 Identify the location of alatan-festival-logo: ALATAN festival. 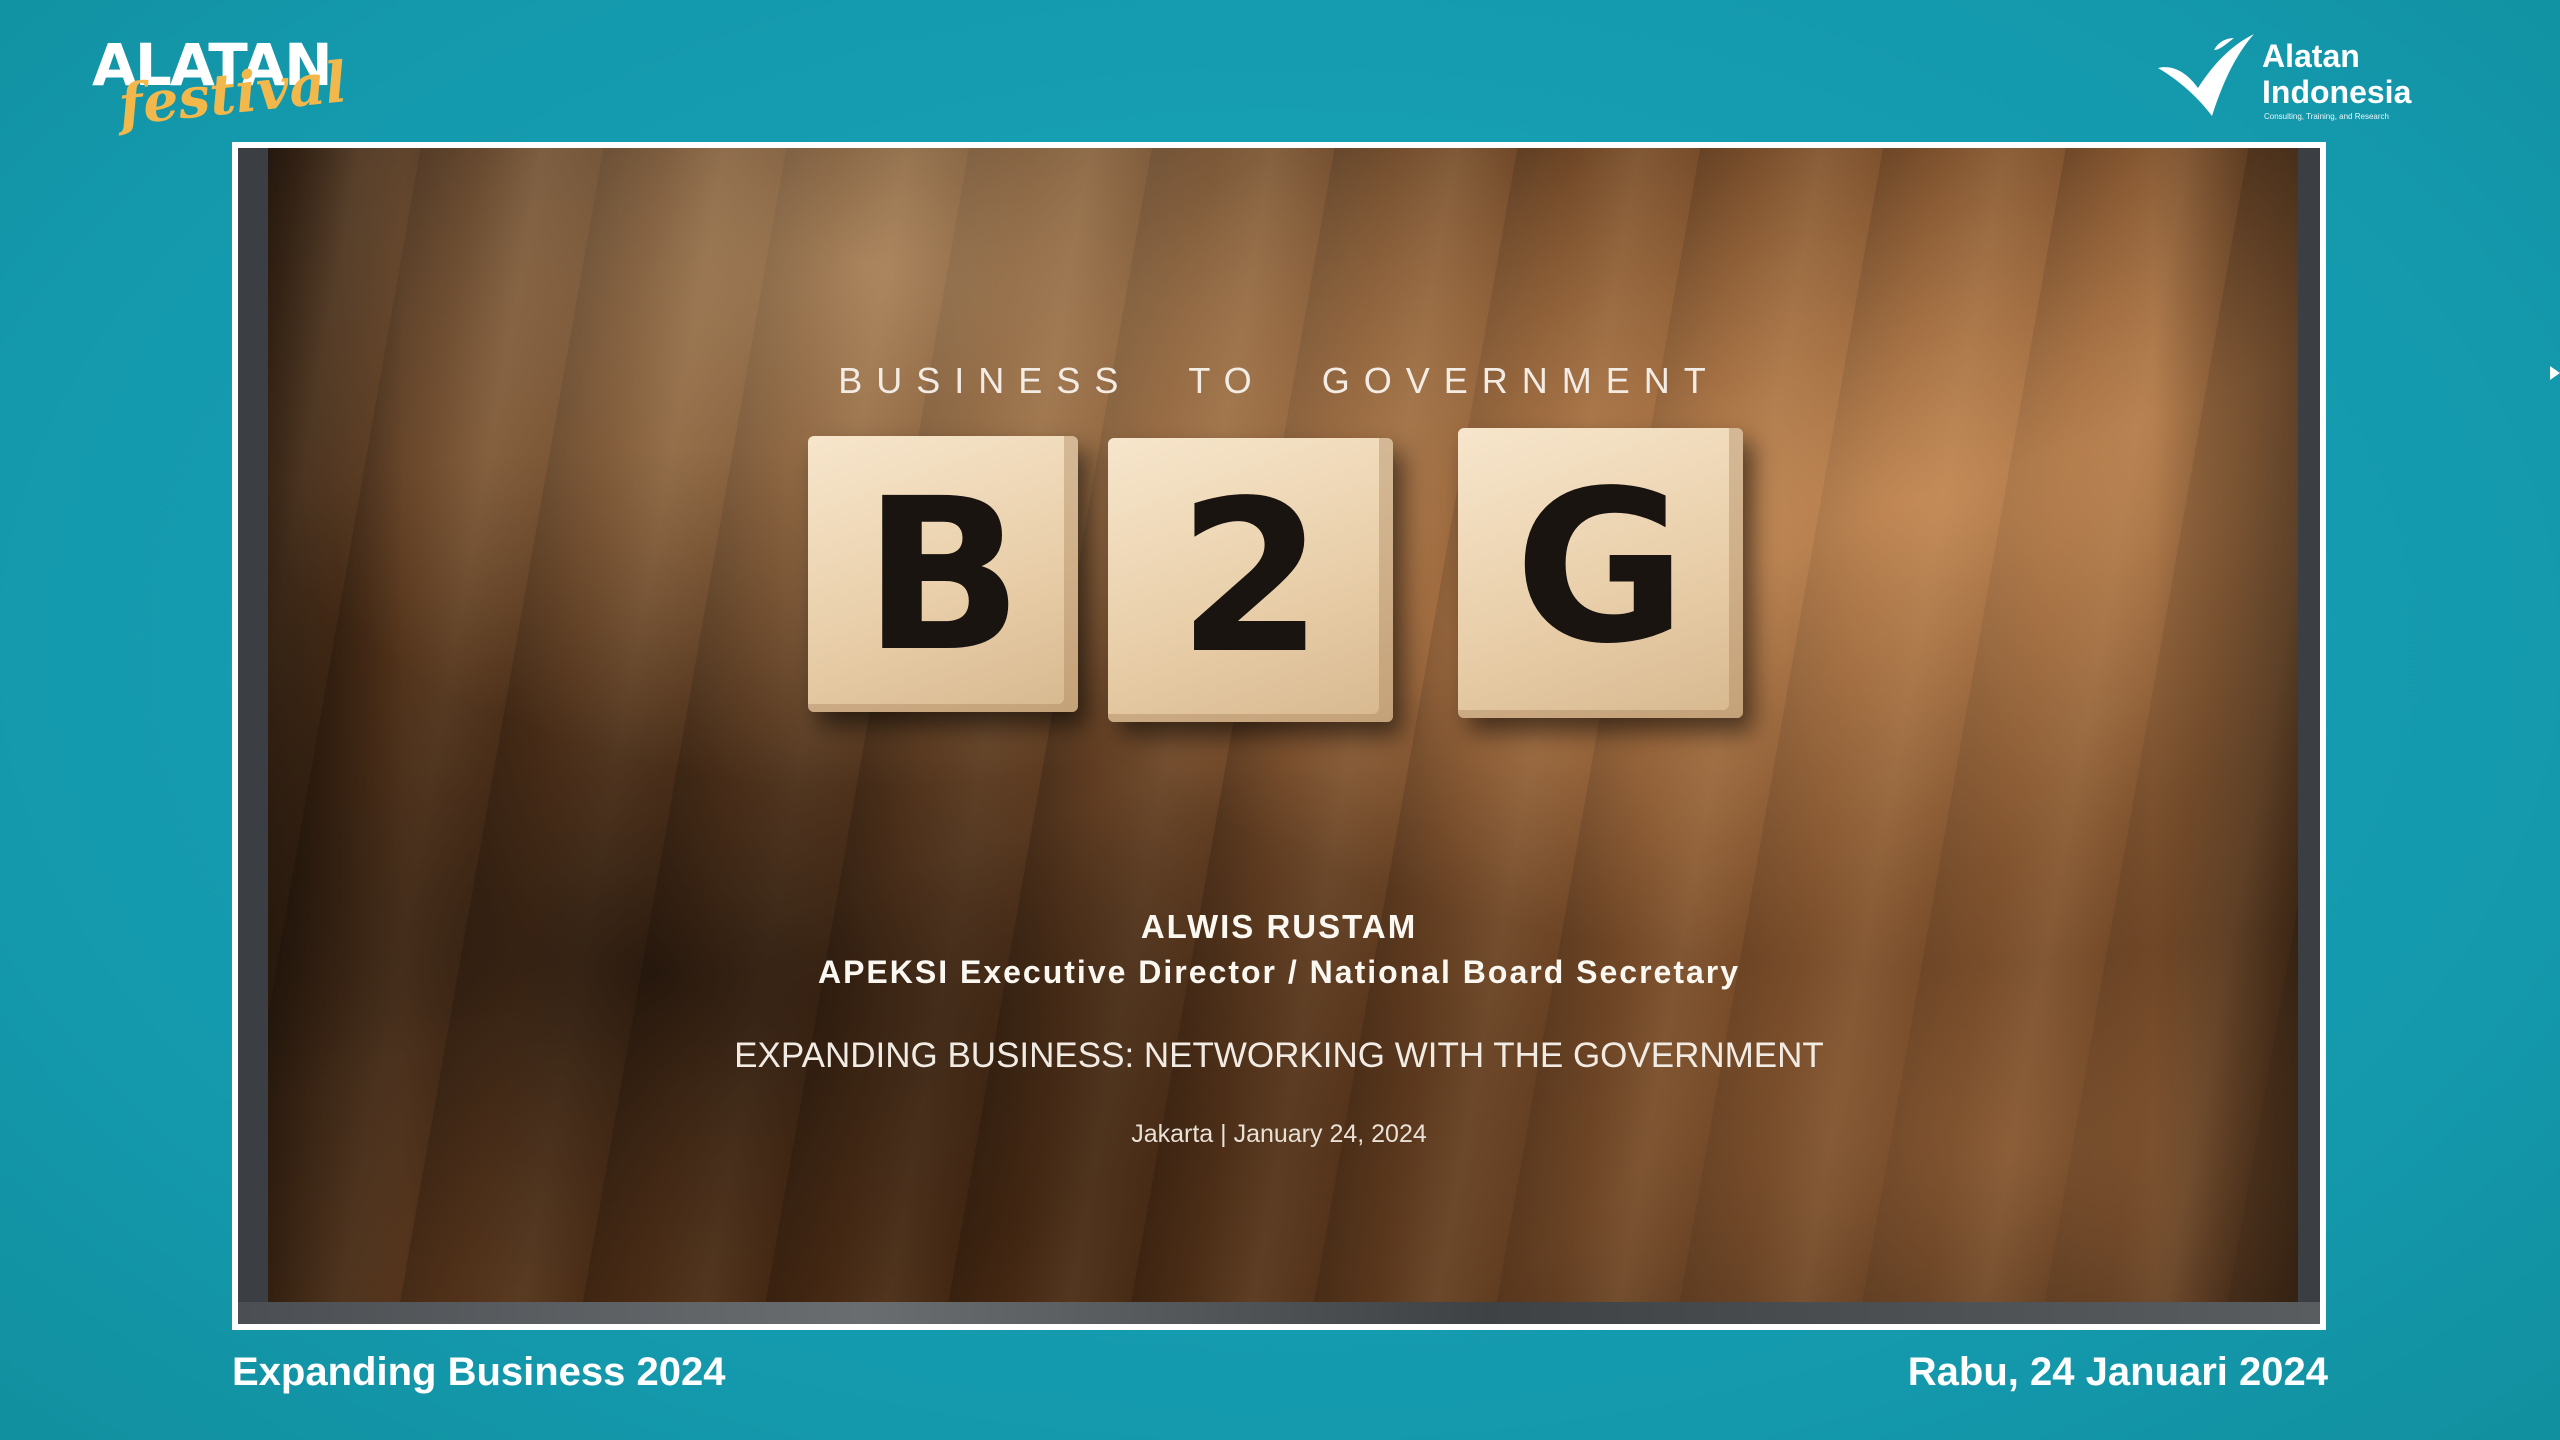
(227, 96).